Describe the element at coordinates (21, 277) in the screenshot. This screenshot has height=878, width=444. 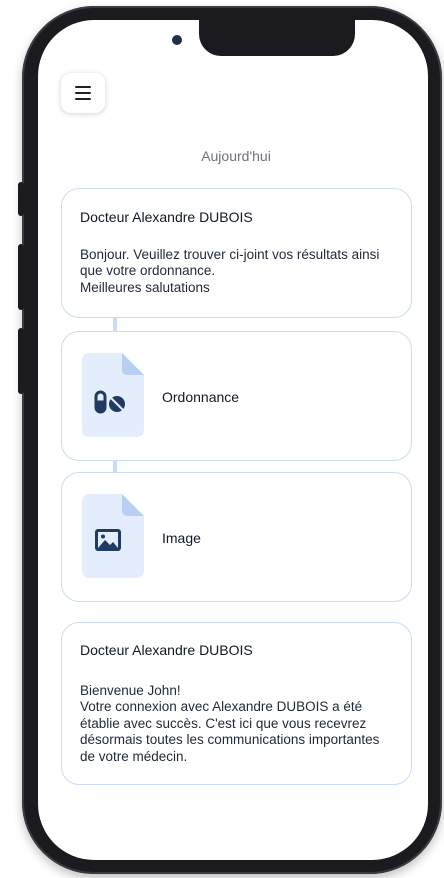
I see `side-button-volume-up` at that location.